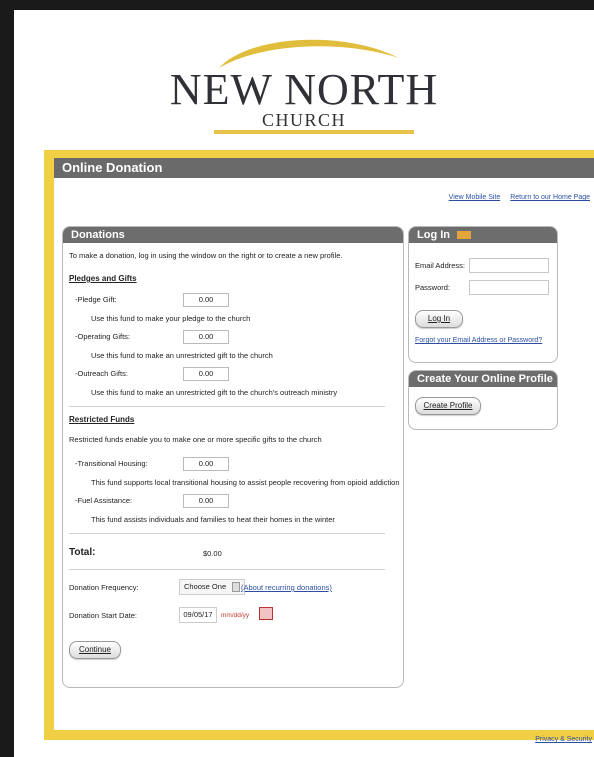 This screenshot has width=594, height=757. Describe the element at coordinates (82, 552) in the screenshot. I see `total-label: Total:` at that location.